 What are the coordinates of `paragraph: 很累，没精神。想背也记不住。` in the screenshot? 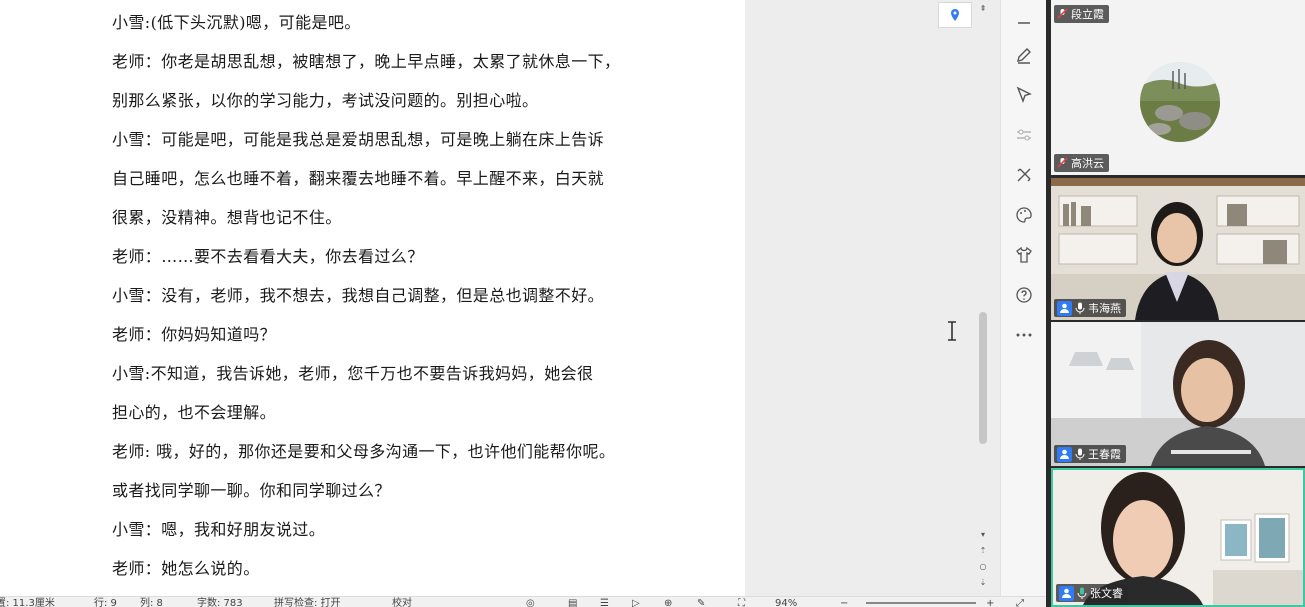 It's located at (227, 216).